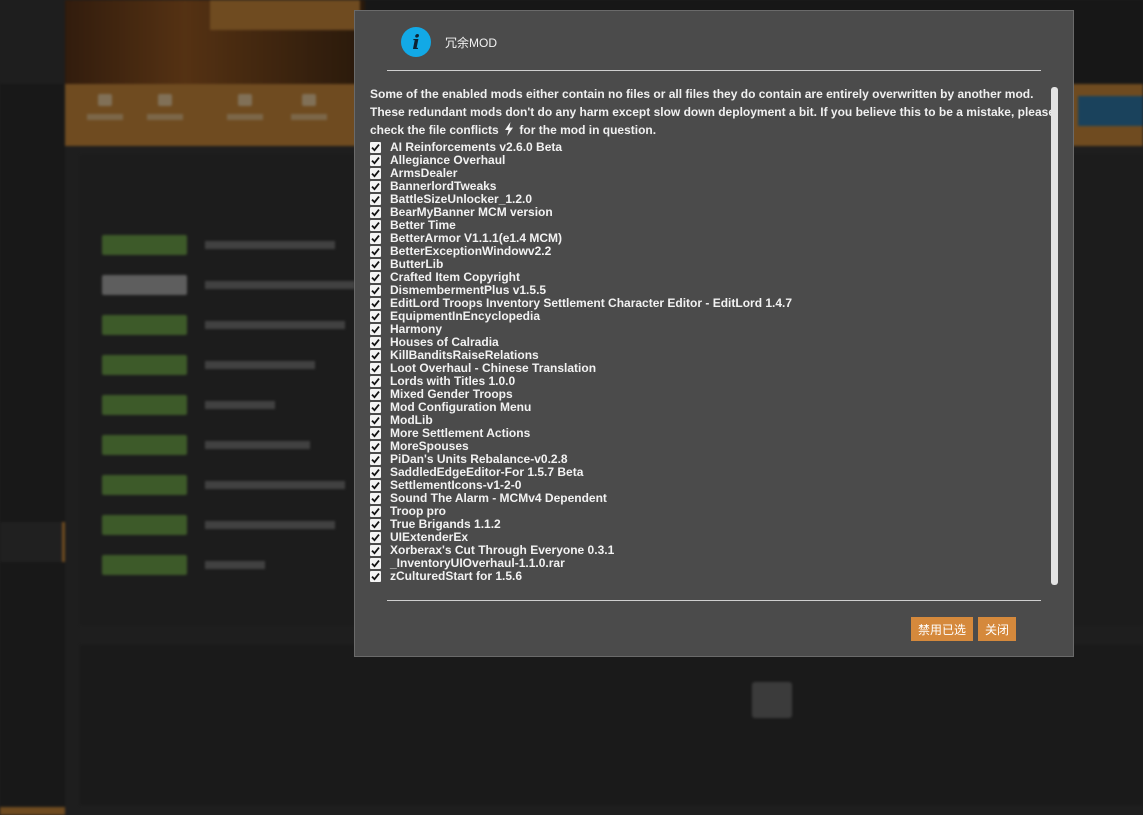  Describe the element at coordinates (710, 407) in the screenshot. I see `list-item: Mod Configuration Menu` at that location.